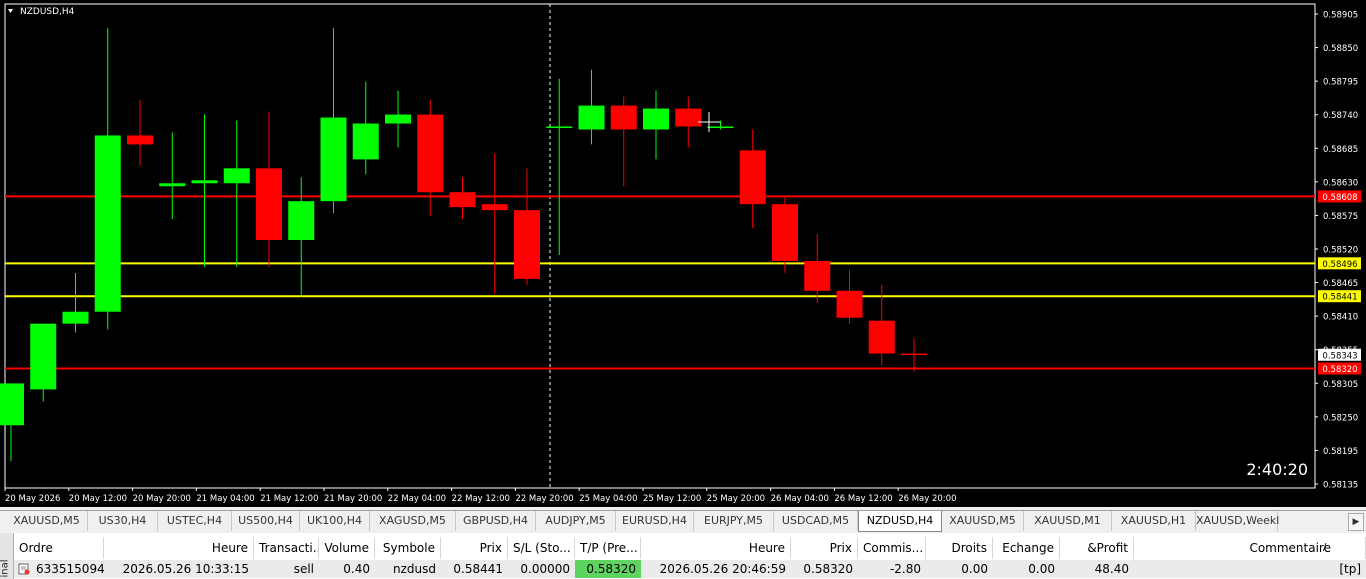  I want to click on header-profit: &Profit, so click(1097, 548).